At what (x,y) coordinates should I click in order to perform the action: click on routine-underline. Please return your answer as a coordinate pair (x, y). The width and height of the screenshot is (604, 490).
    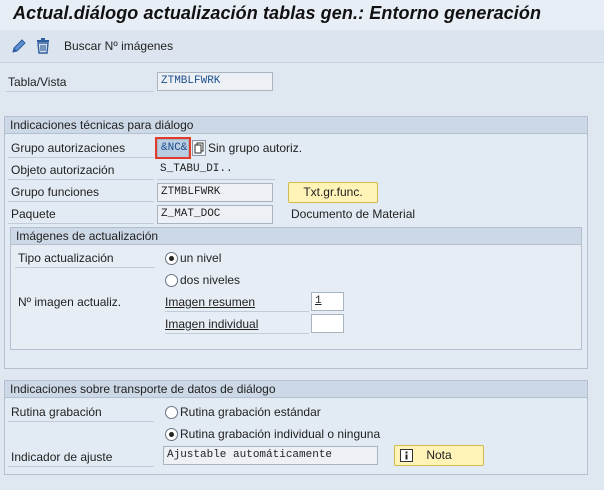
    Looking at the image, I should click on (81, 421).